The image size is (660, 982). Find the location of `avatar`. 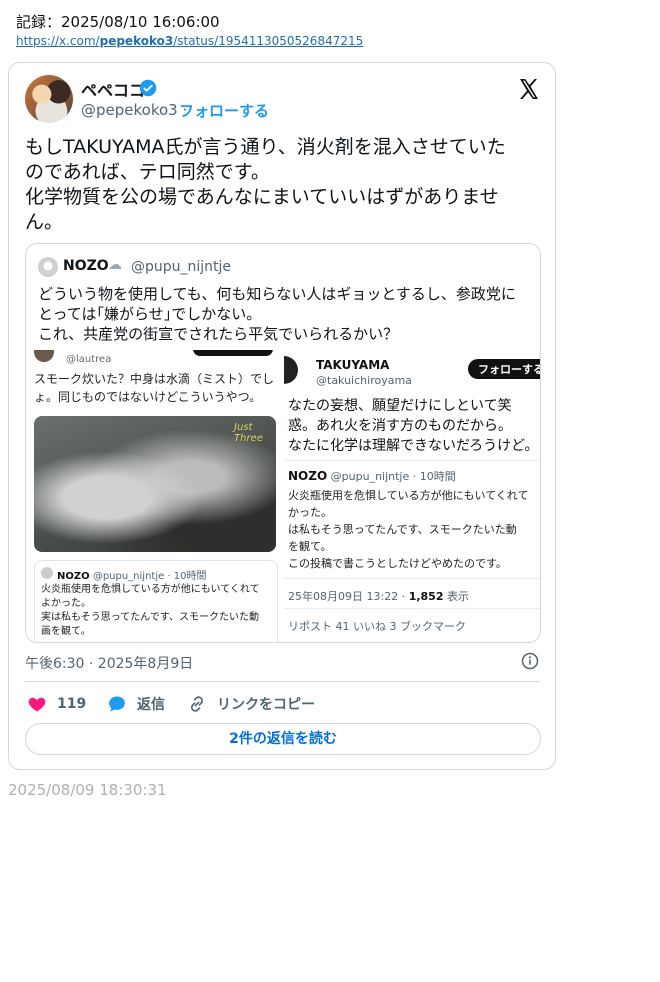

avatar is located at coordinates (49, 99).